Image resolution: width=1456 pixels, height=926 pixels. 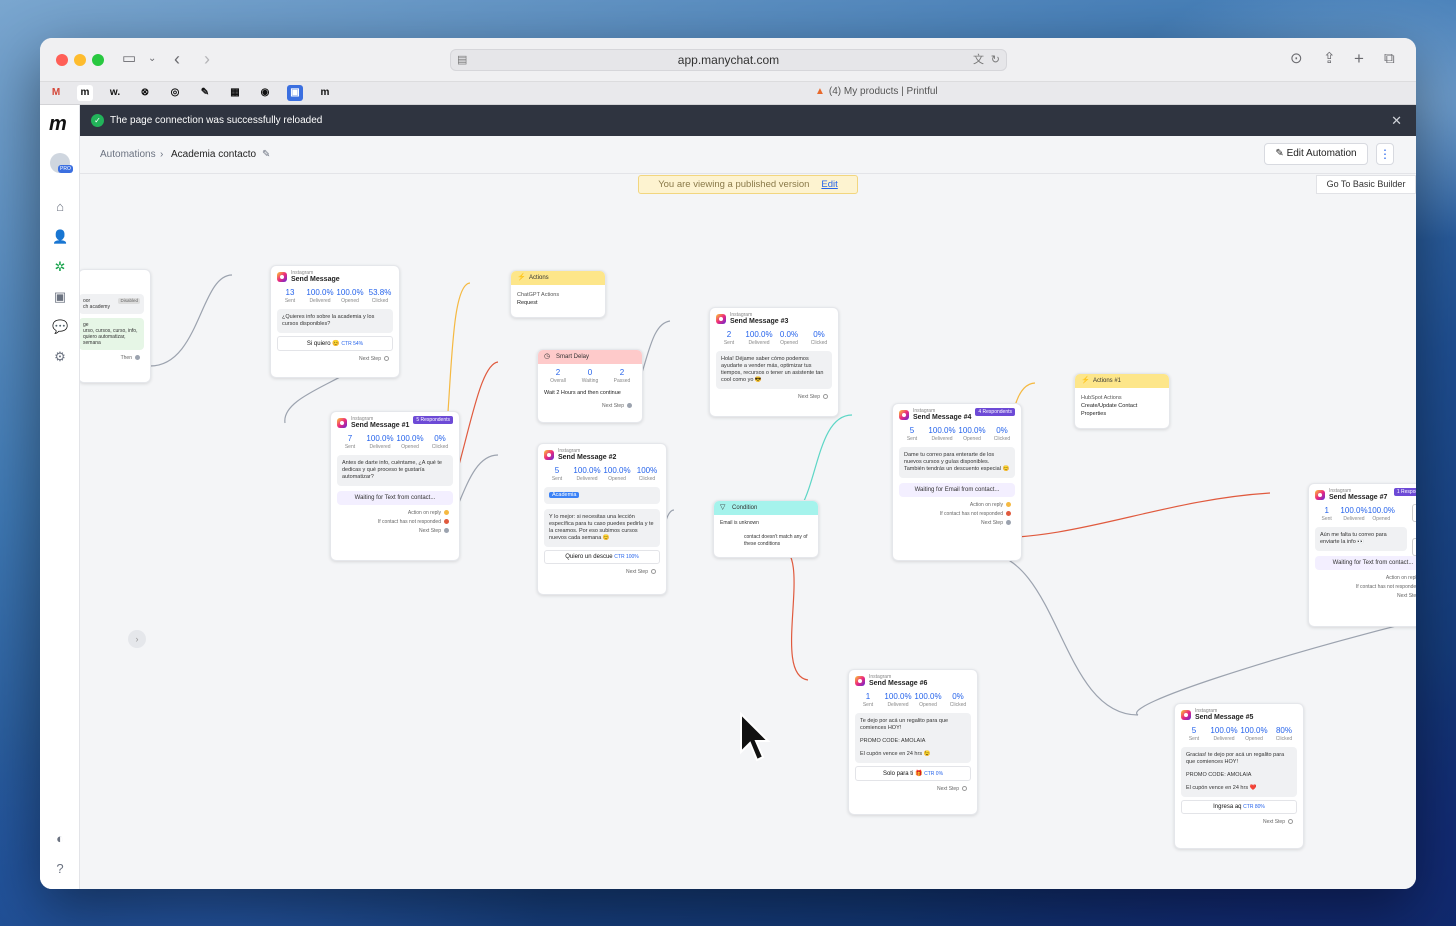 What do you see at coordinates (137, 639) in the screenshot?
I see `chevron-right-icon: ›` at bounding box center [137, 639].